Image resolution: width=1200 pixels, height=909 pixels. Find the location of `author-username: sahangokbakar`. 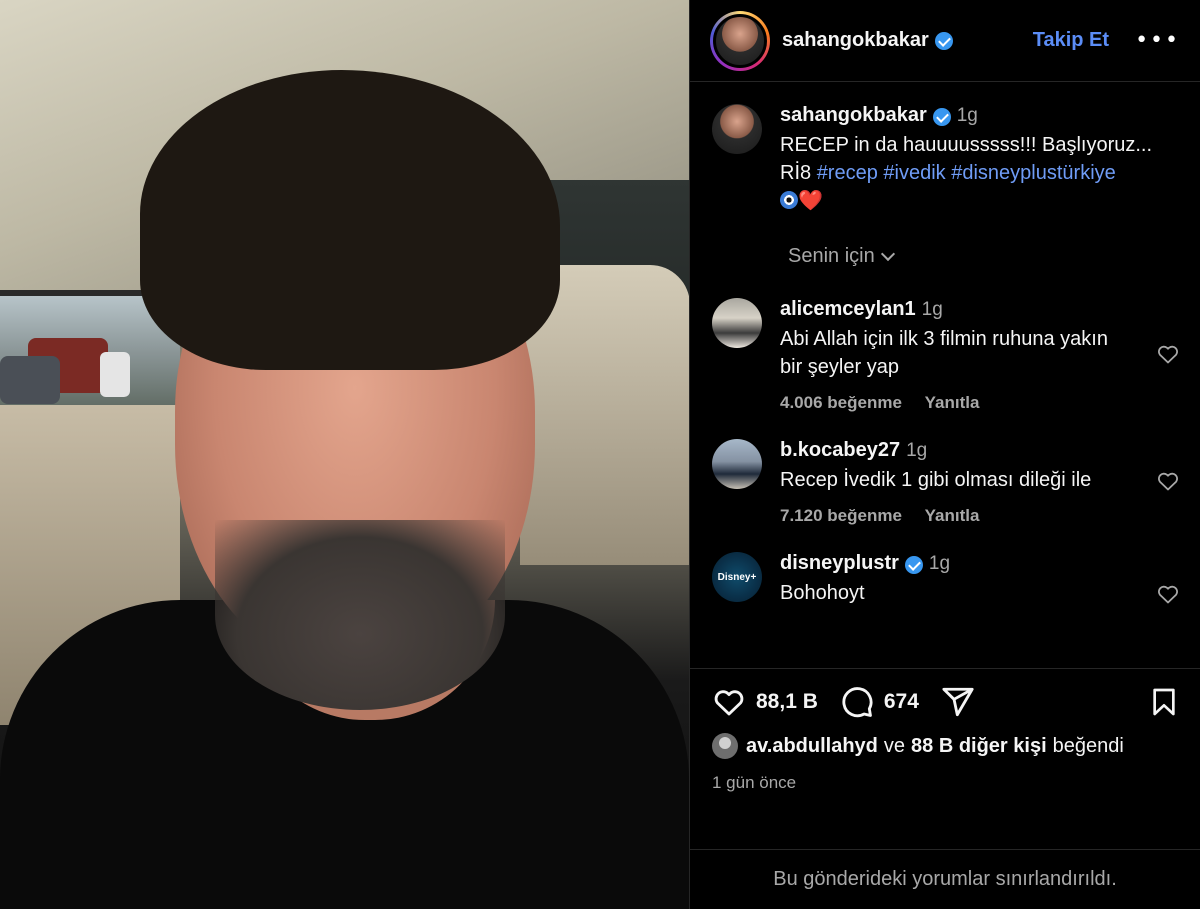

author-username: sahangokbakar is located at coordinates (855, 40).